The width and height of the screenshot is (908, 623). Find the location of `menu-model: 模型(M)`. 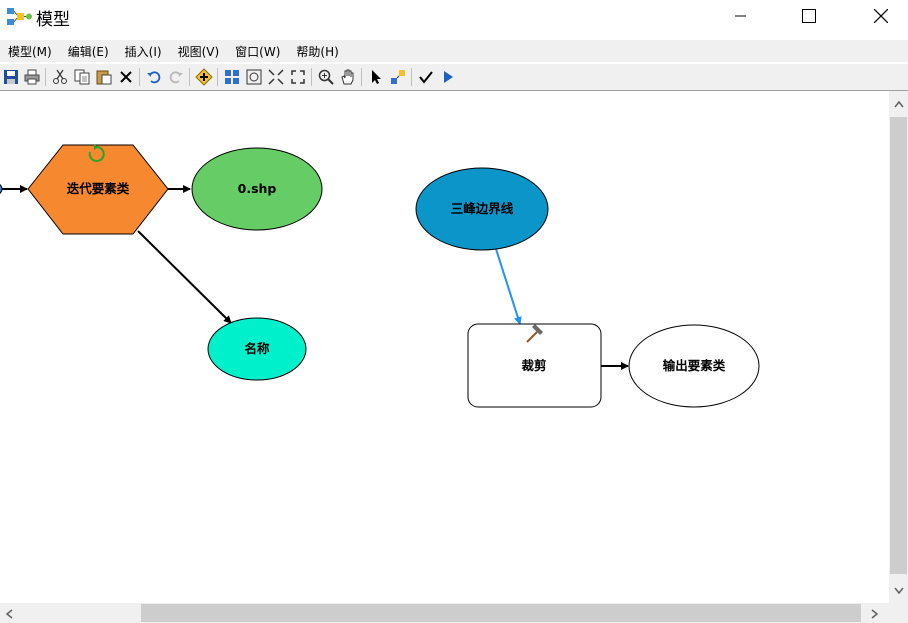

menu-model: 模型(M) is located at coordinates (30, 51).